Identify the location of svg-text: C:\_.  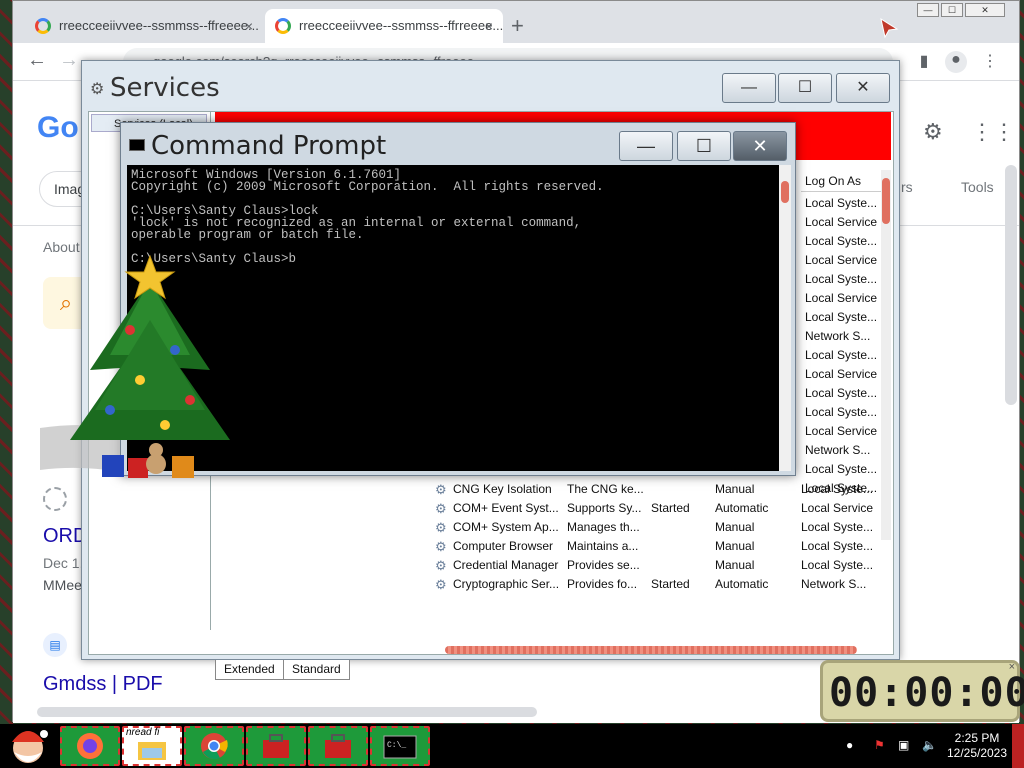
(396, 745).